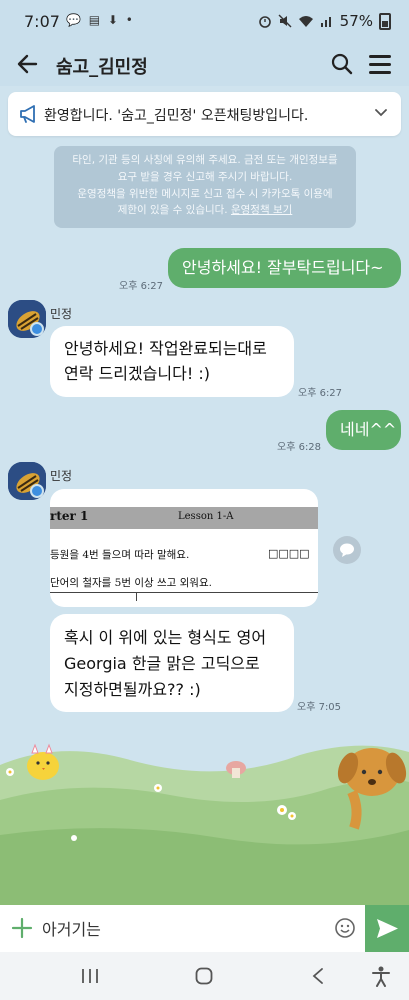 The image size is (409, 1000). I want to click on chat-header: 숨고_김민정, so click(204, 65).